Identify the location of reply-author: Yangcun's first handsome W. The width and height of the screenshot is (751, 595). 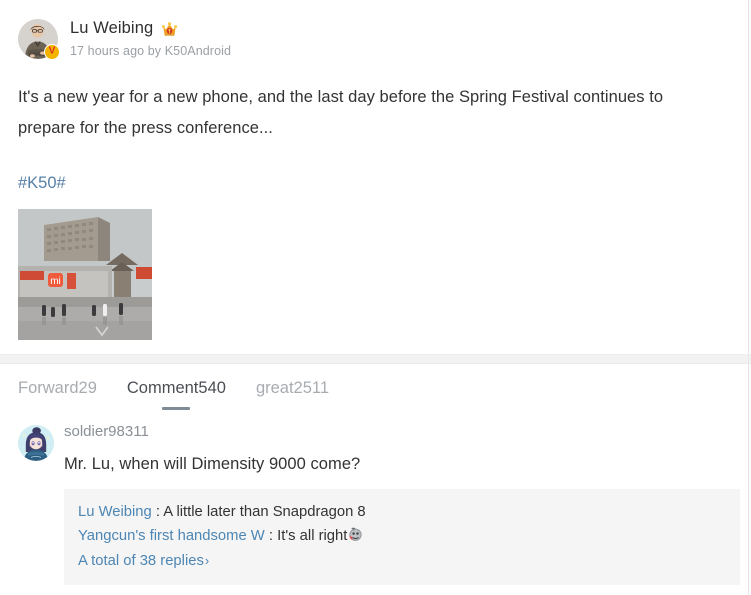
(171, 536).